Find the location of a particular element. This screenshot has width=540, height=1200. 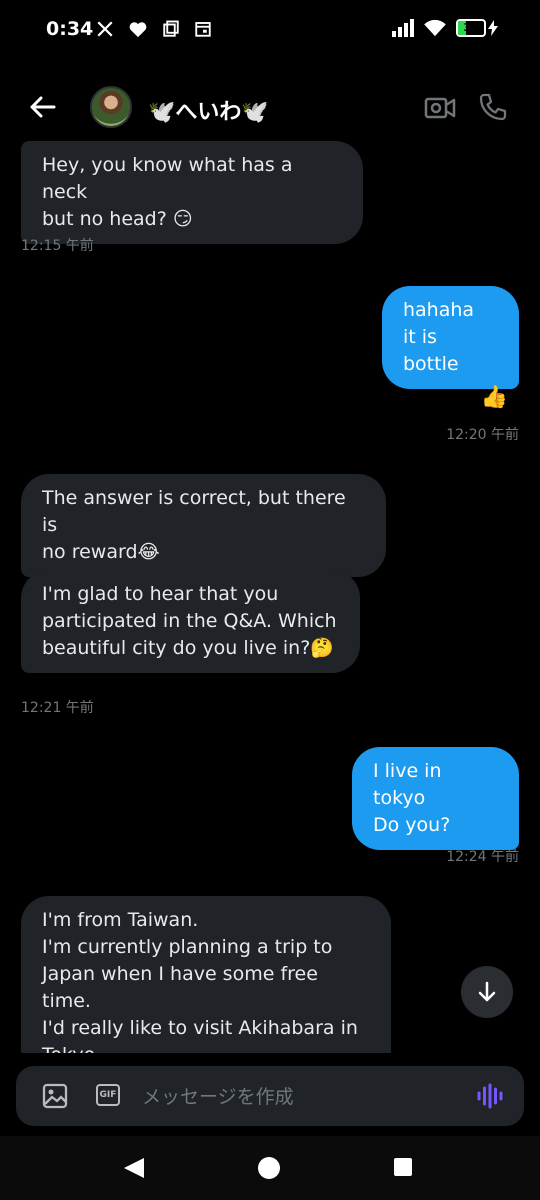

charging-icon is located at coordinates (493, 28).